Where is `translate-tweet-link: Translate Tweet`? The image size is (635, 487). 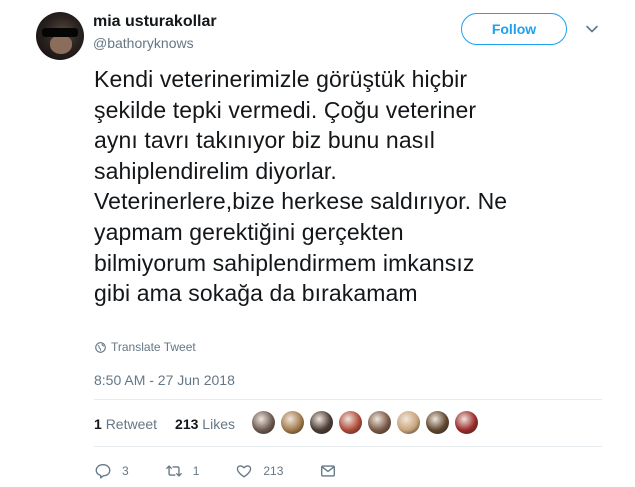
translate-tweet-link: Translate Tweet is located at coordinates (145, 347).